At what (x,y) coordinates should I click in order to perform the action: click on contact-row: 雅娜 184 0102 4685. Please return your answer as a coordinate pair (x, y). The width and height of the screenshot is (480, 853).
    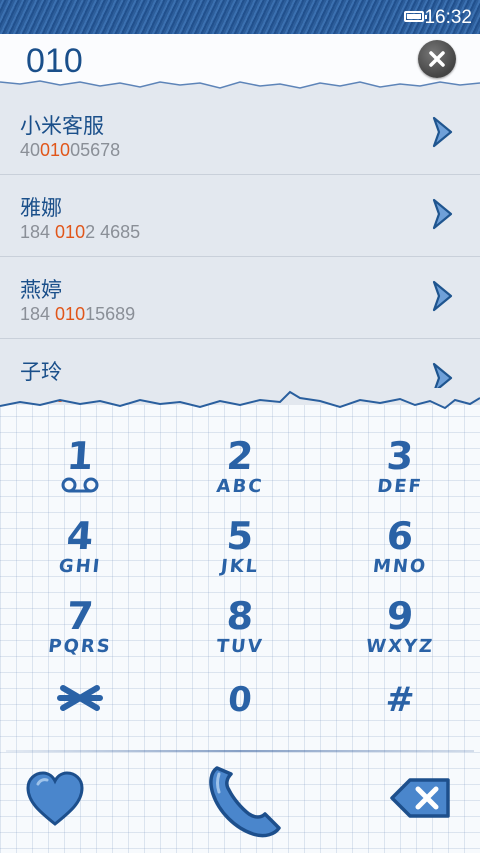
    Looking at the image, I should click on (240, 216).